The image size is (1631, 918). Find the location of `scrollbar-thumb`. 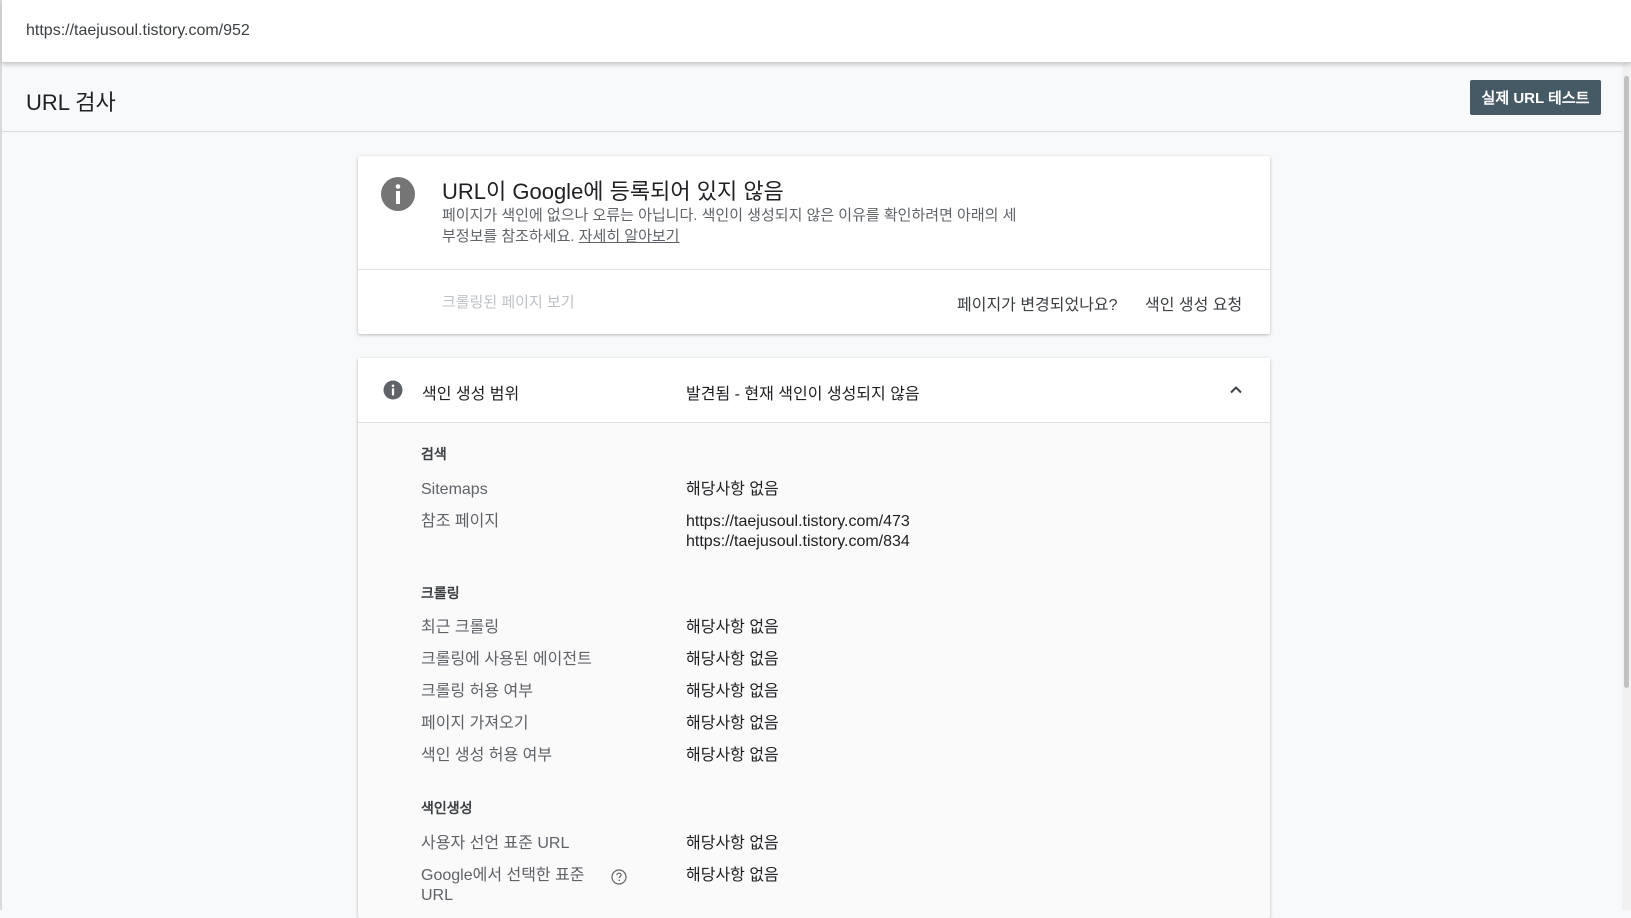

scrollbar-thumb is located at coordinates (1626, 382).